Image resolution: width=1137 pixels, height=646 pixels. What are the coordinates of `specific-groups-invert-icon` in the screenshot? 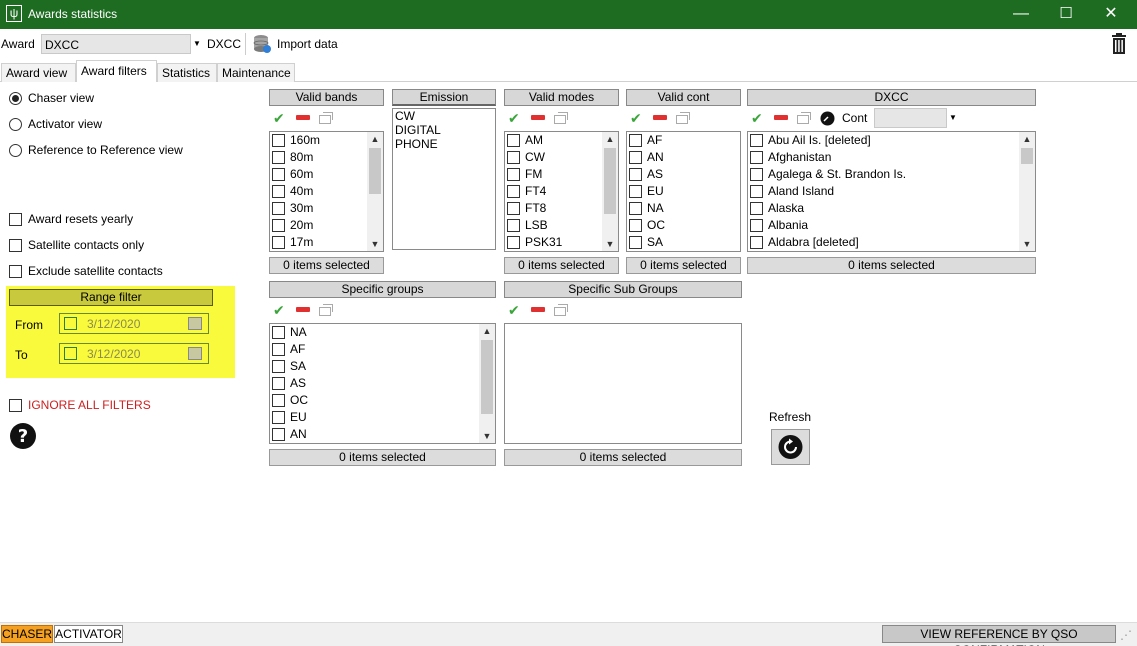 It's located at (326, 310).